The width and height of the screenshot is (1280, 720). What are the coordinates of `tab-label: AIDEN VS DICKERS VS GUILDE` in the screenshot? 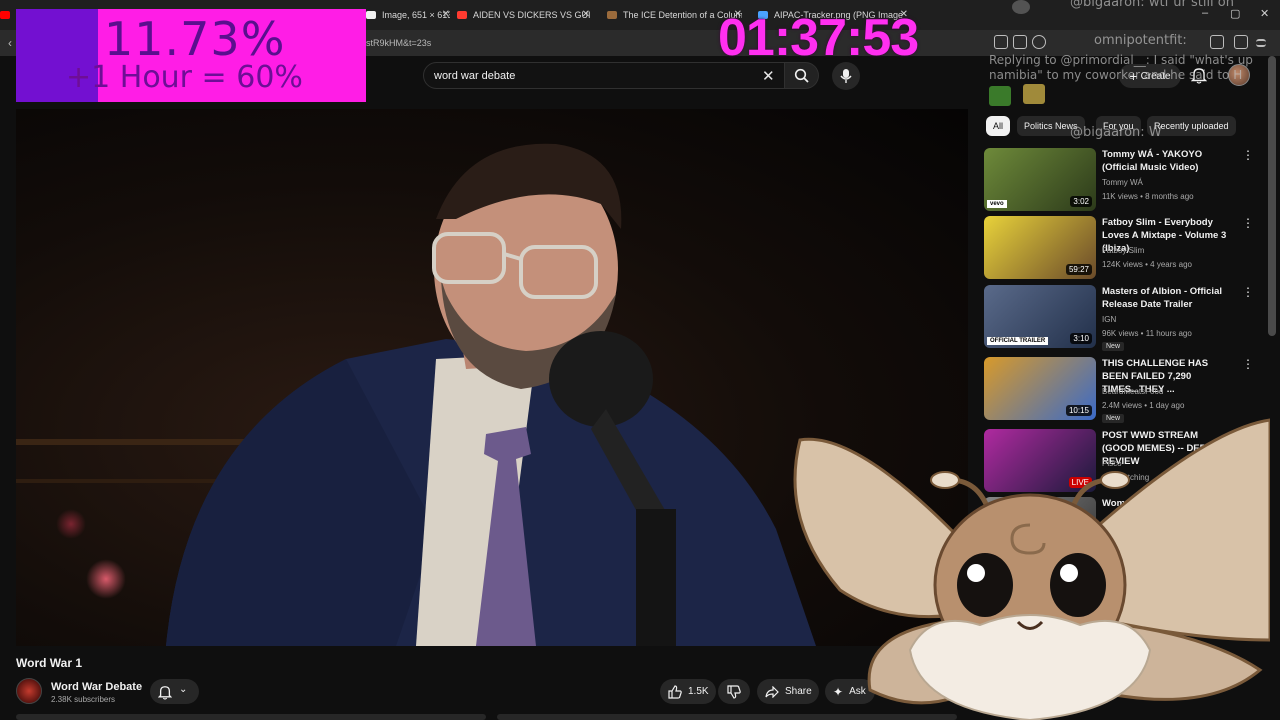 It's located at (531, 15).